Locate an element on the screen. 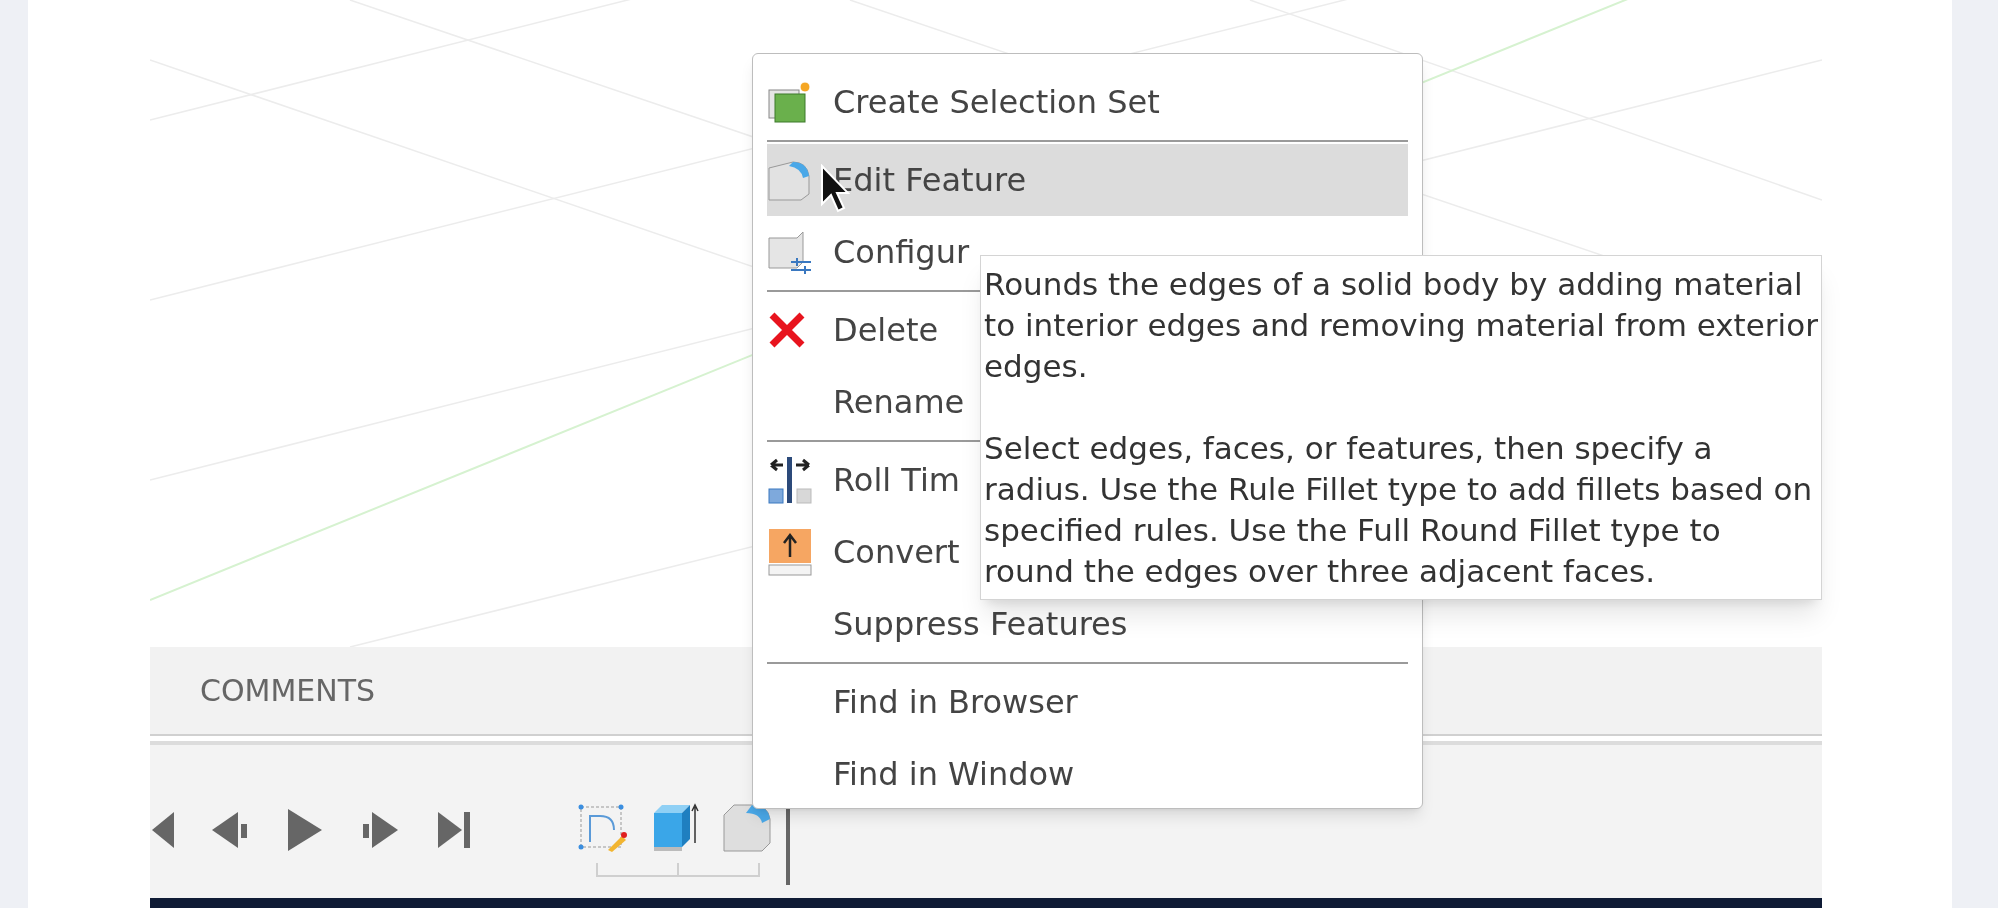 The height and width of the screenshot is (908, 1998). panel-title: COMMENTS is located at coordinates (288, 691).